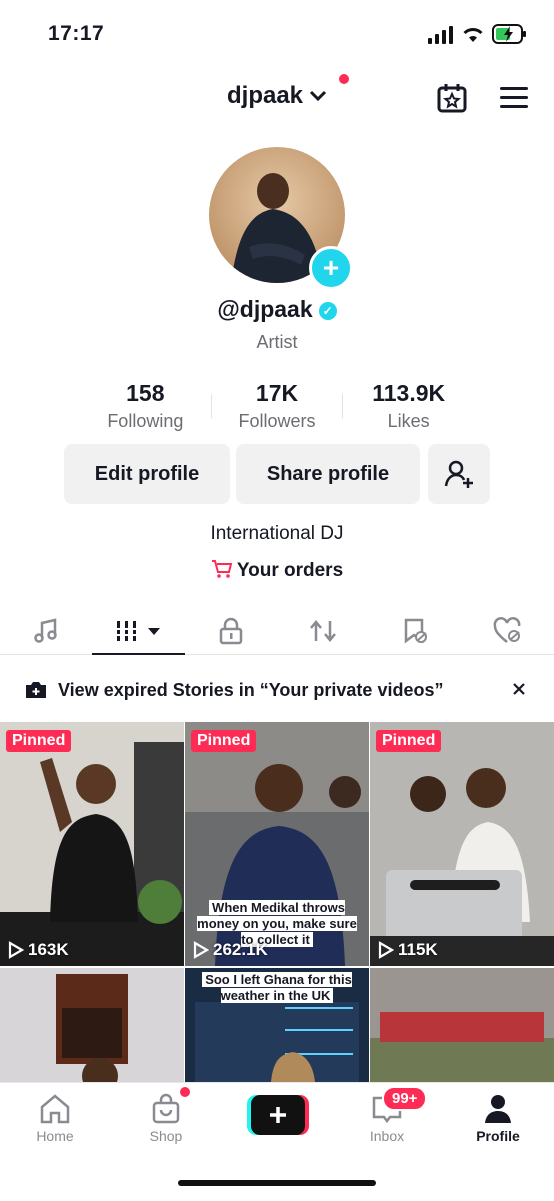 The width and height of the screenshot is (554, 1201). I want to click on cart-icon, so click(222, 569).